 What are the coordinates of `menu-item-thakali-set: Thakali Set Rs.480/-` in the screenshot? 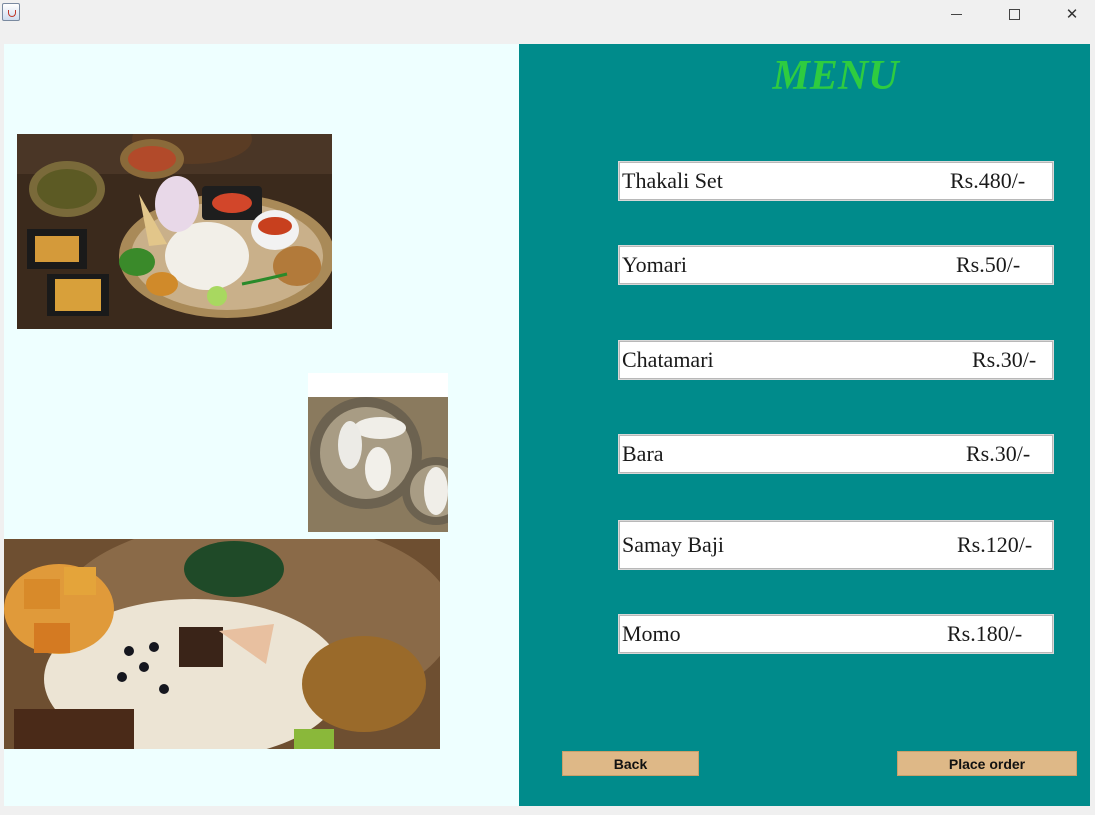 It's located at (836, 181).